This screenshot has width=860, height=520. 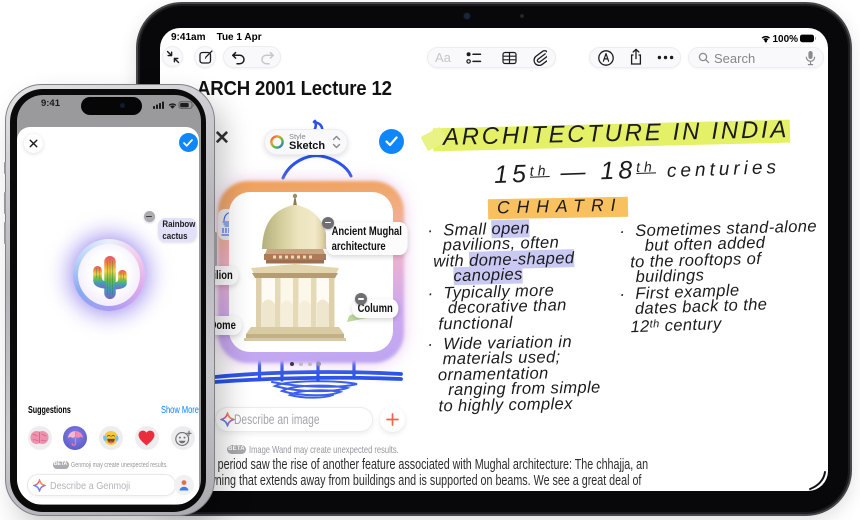 What do you see at coordinates (786, 39) in the screenshot?
I see `svg-text: 100%` at bounding box center [786, 39].